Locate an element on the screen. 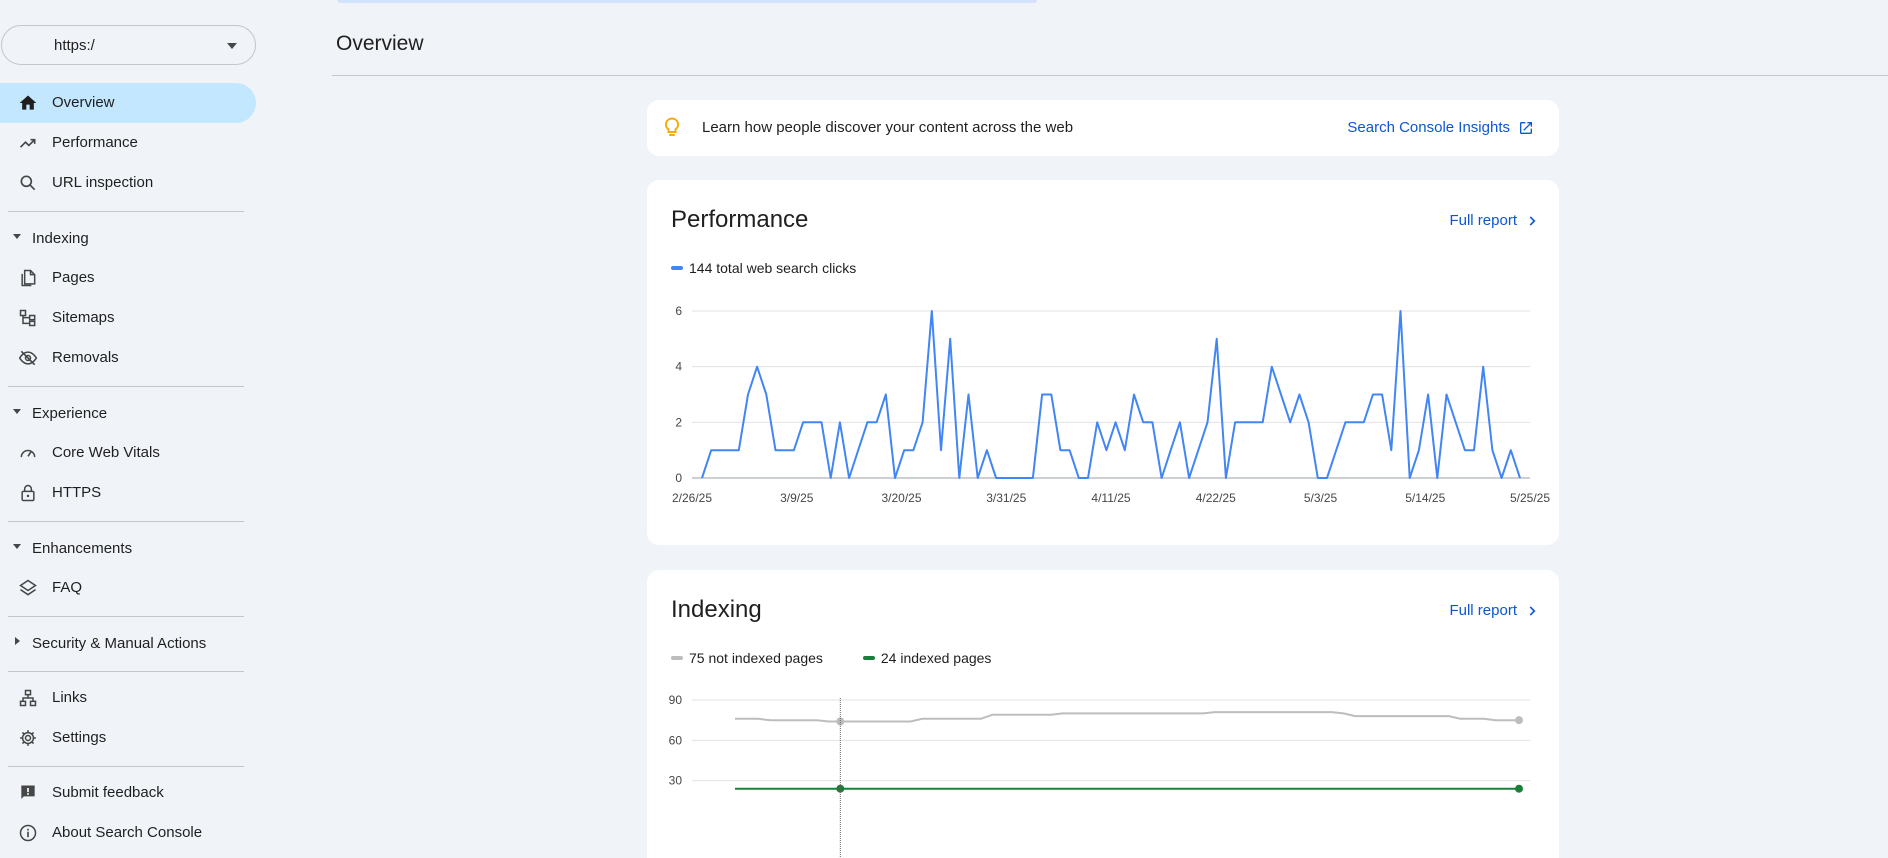 The height and width of the screenshot is (858, 1888). sidebar-item-label: Performance is located at coordinates (95, 142).